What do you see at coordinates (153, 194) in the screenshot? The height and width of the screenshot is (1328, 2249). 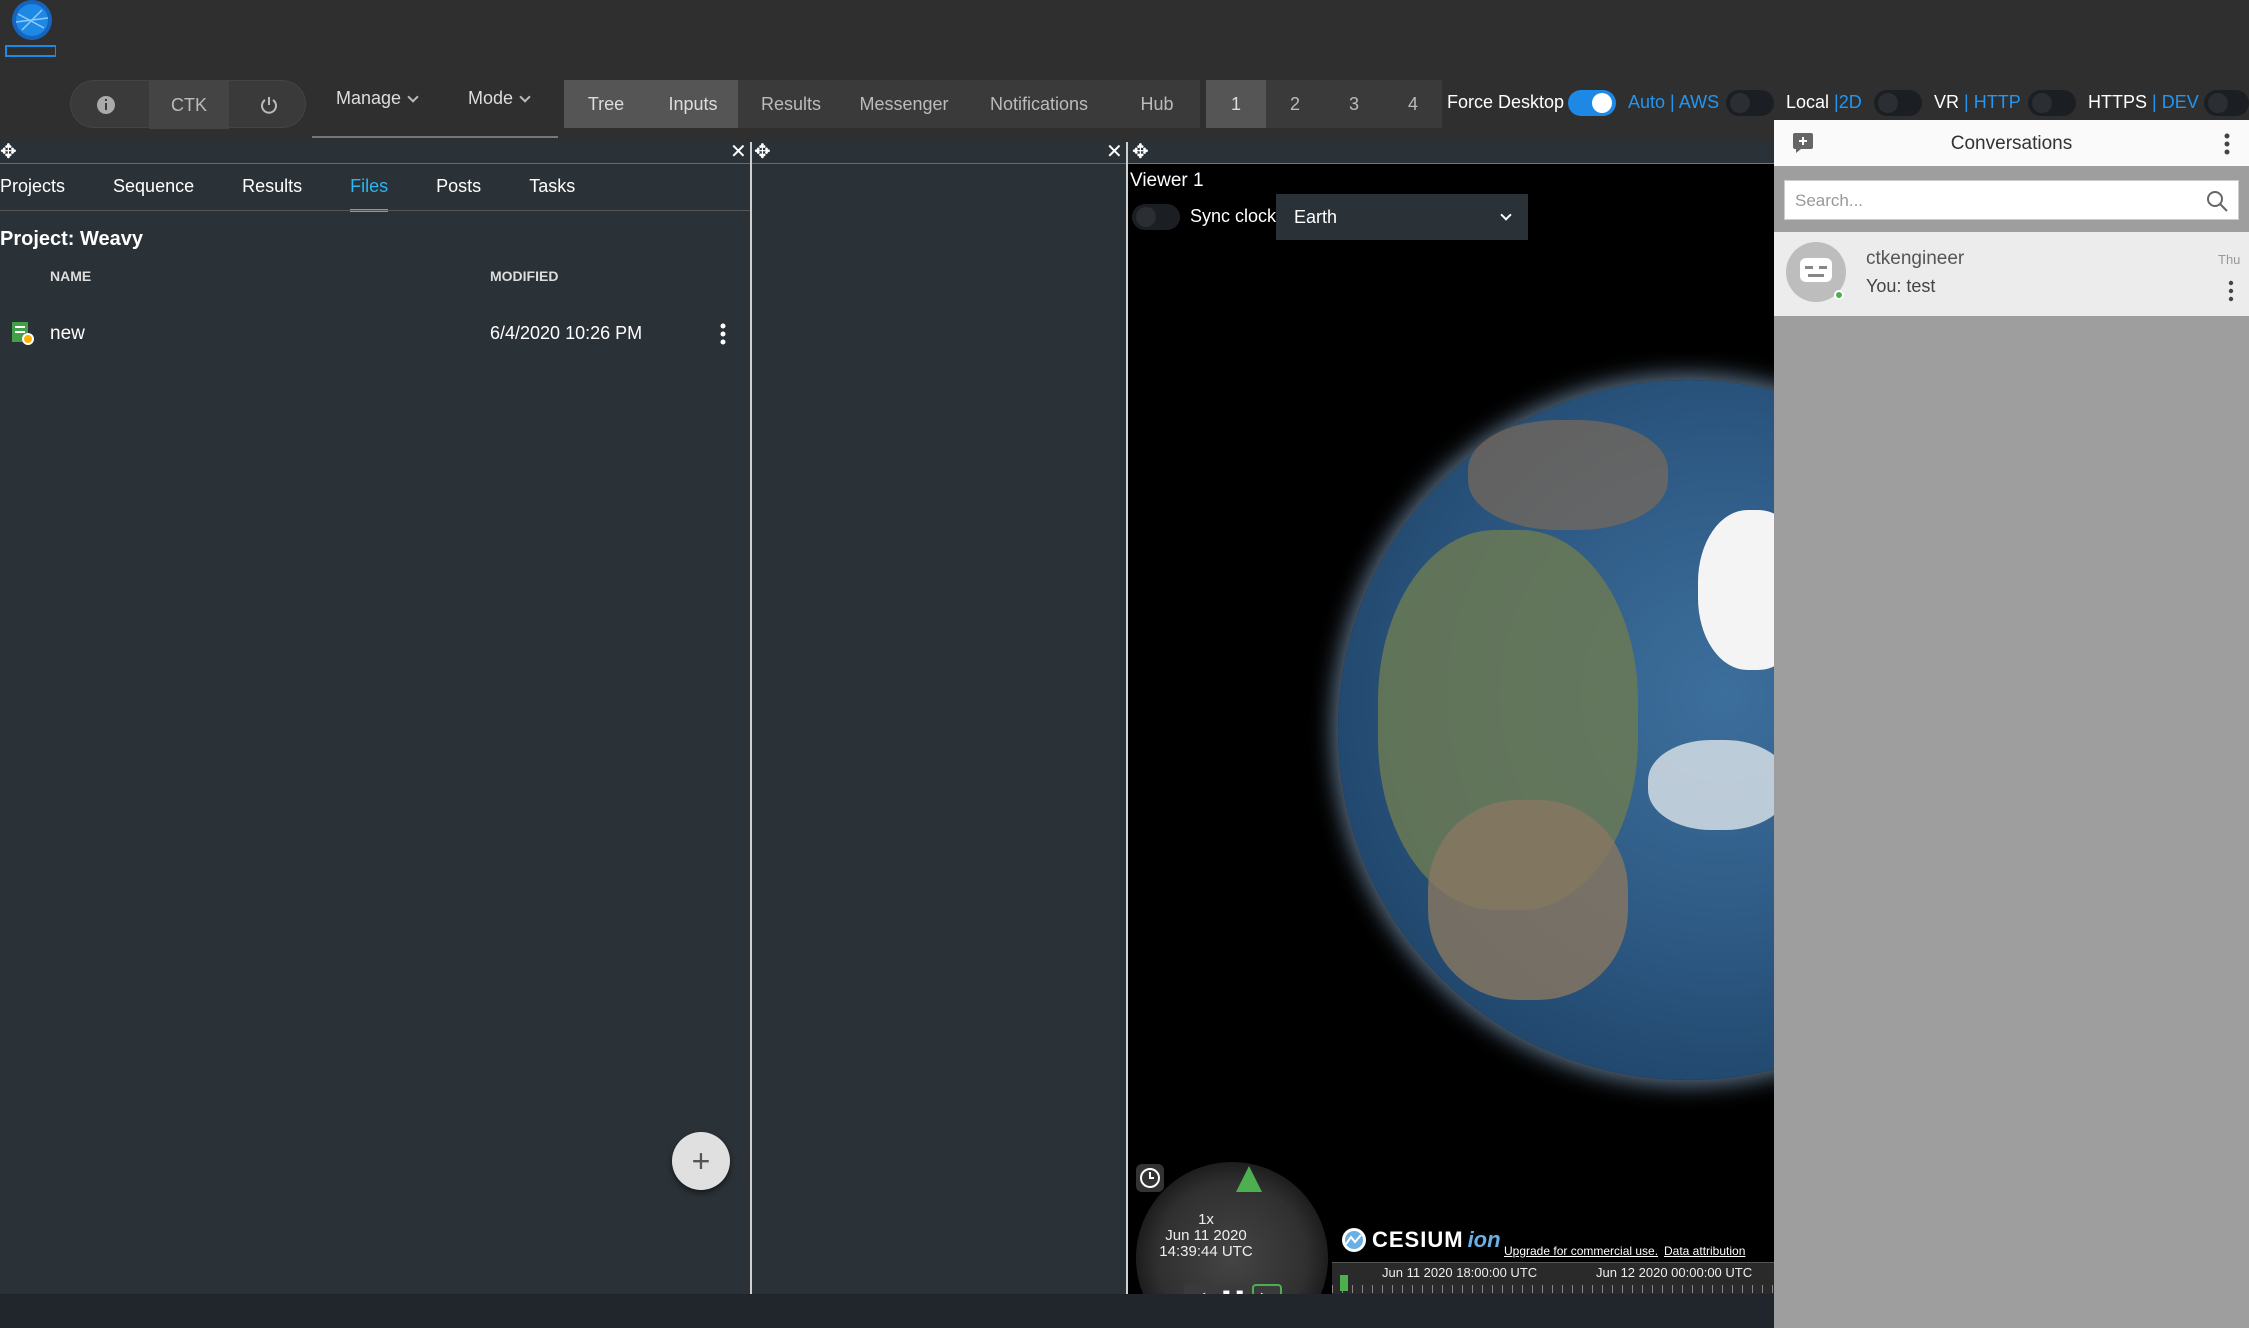 I see `subtab-sequence: Sequence` at bounding box center [153, 194].